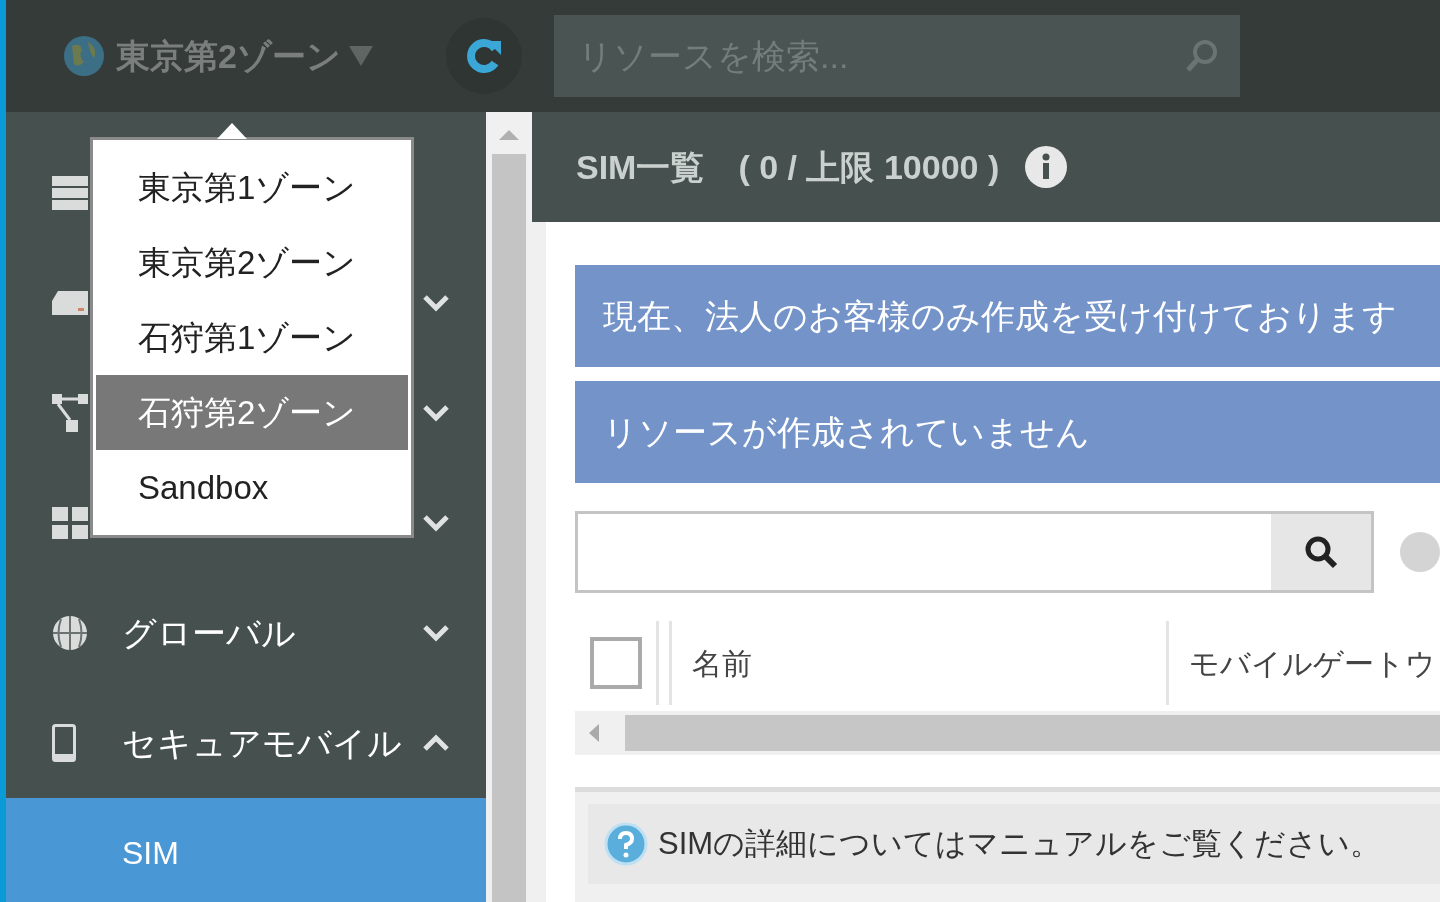  Describe the element at coordinates (70, 413) in the screenshot. I see `network-nodes-icon` at that location.